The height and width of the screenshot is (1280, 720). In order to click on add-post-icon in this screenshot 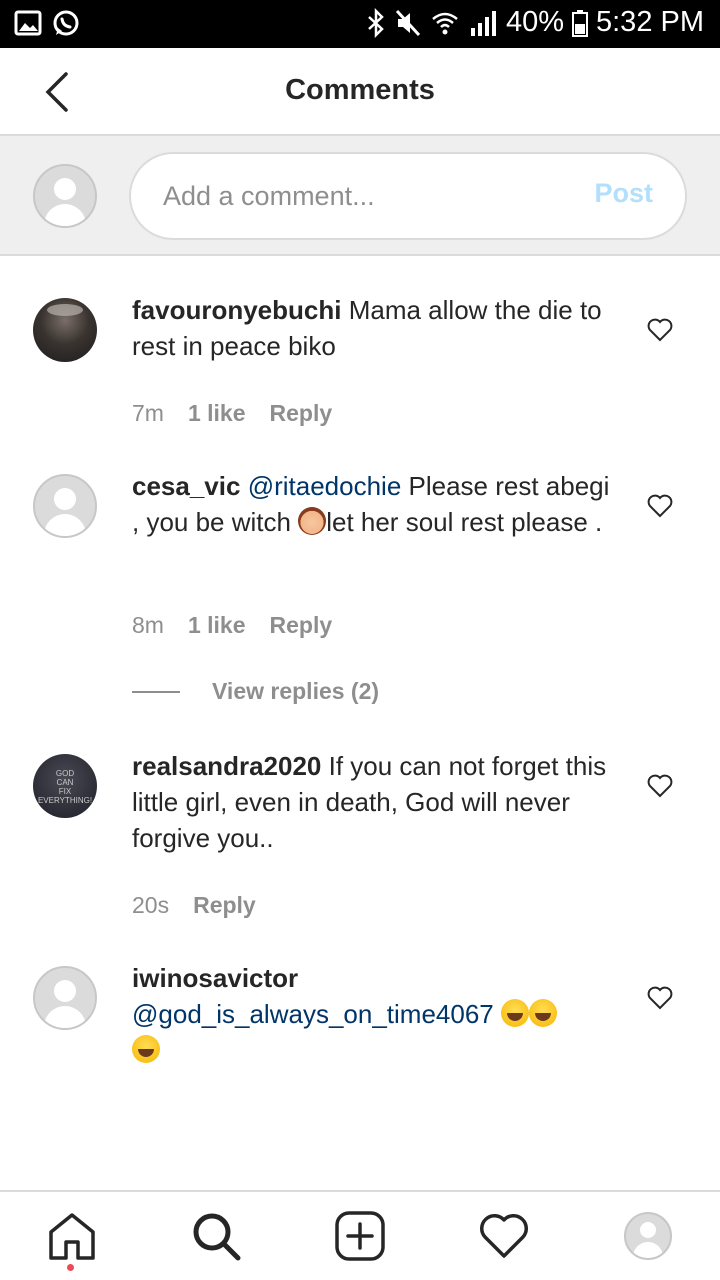, I will do `click(360, 1236)`.